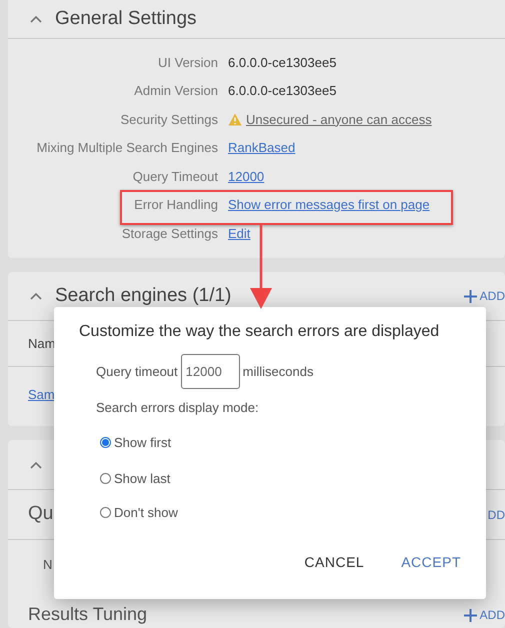  What do you see at coordinates (496, 515) in the screenshot?
I see `add-link: DD` at bounding box center [496, 515].